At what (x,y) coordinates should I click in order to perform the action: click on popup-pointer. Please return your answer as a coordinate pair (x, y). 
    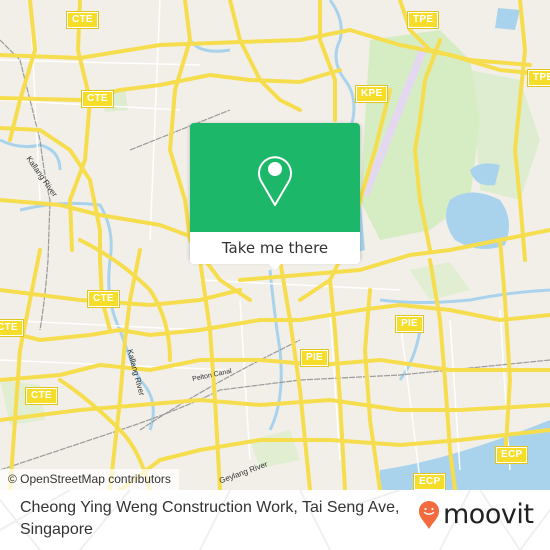
    Looking at the image, I should click on (275, 266).